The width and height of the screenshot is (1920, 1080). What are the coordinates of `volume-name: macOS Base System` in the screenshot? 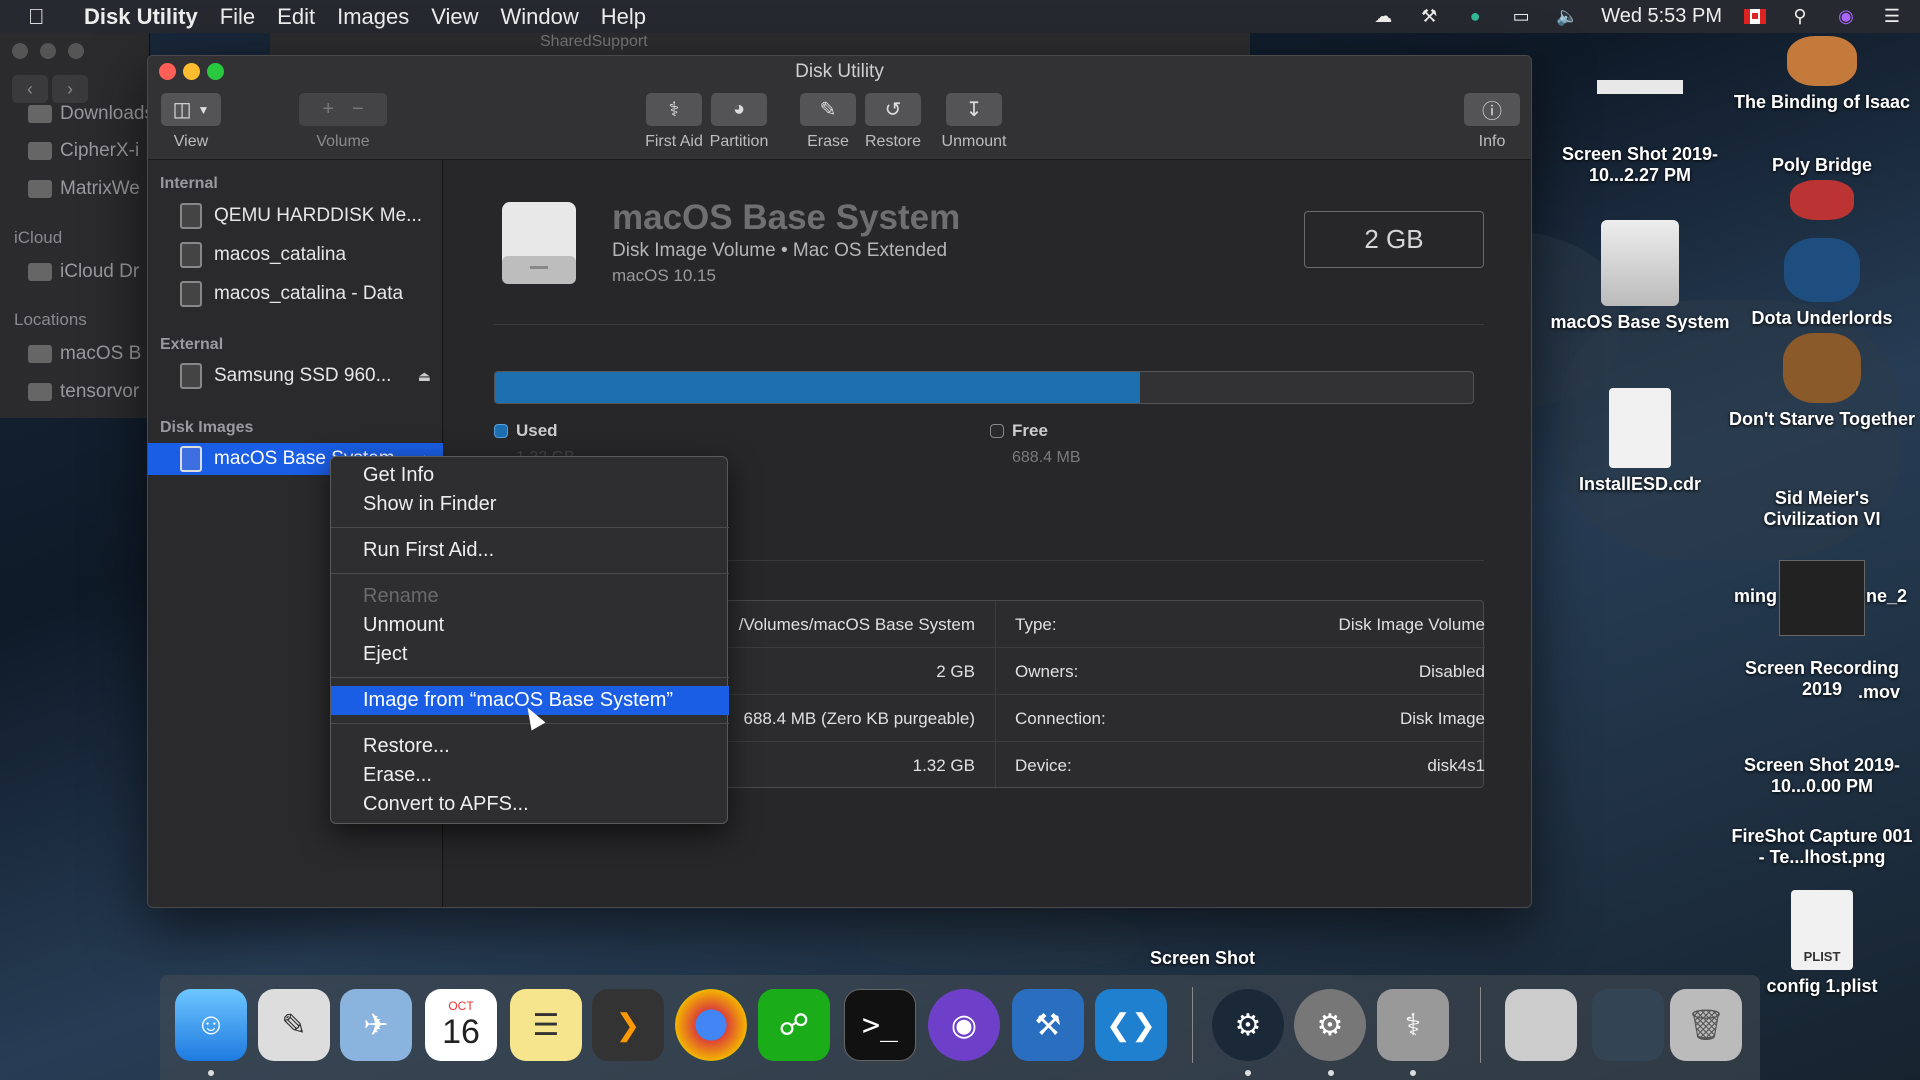 It's located at (786, 217).